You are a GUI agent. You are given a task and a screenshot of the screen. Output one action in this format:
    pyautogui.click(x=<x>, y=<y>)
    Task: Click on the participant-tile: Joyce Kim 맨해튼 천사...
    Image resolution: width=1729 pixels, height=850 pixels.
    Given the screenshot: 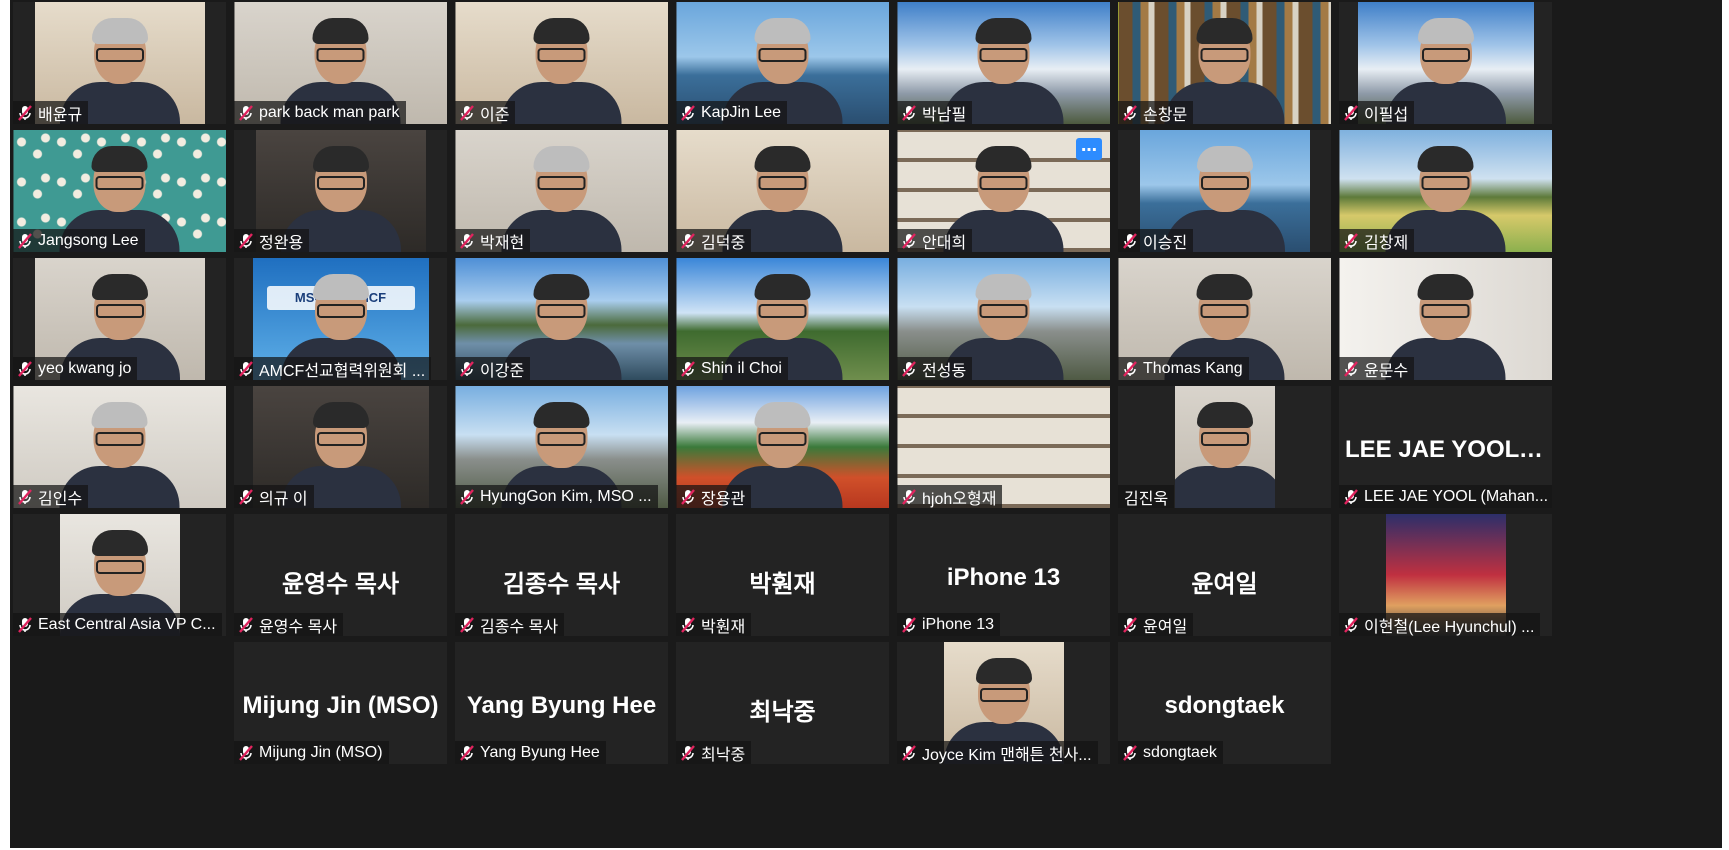 What is the action you would take?
    pyautogui.click(x=1003, y=703)
    